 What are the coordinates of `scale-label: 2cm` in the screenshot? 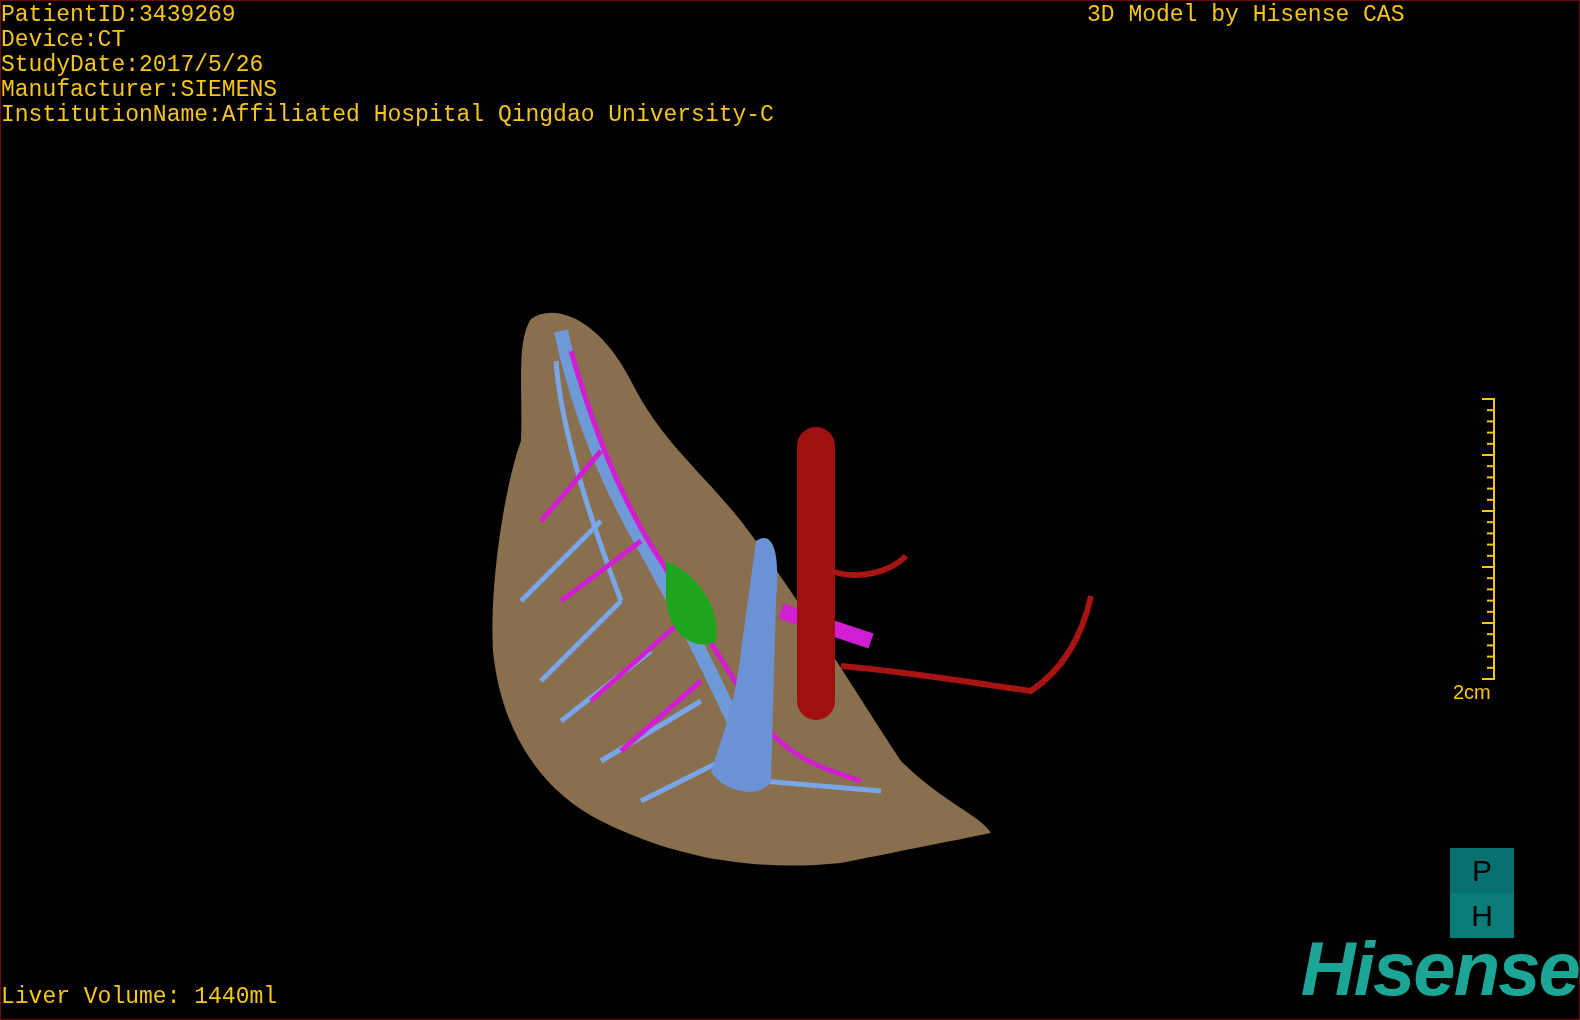 It's located at (1472, 692).